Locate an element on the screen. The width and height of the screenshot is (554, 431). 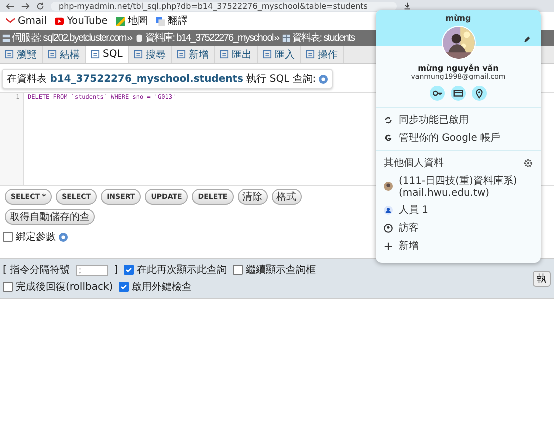
person-icon is located at coordinates (388, 210).